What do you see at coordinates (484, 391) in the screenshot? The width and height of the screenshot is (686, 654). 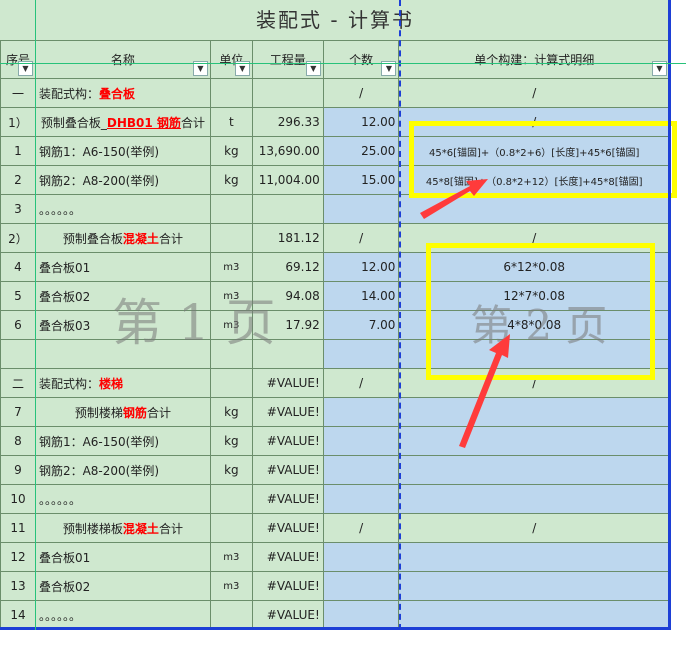 I see `arrow-icon-lower` at bounding box center [484, 391].